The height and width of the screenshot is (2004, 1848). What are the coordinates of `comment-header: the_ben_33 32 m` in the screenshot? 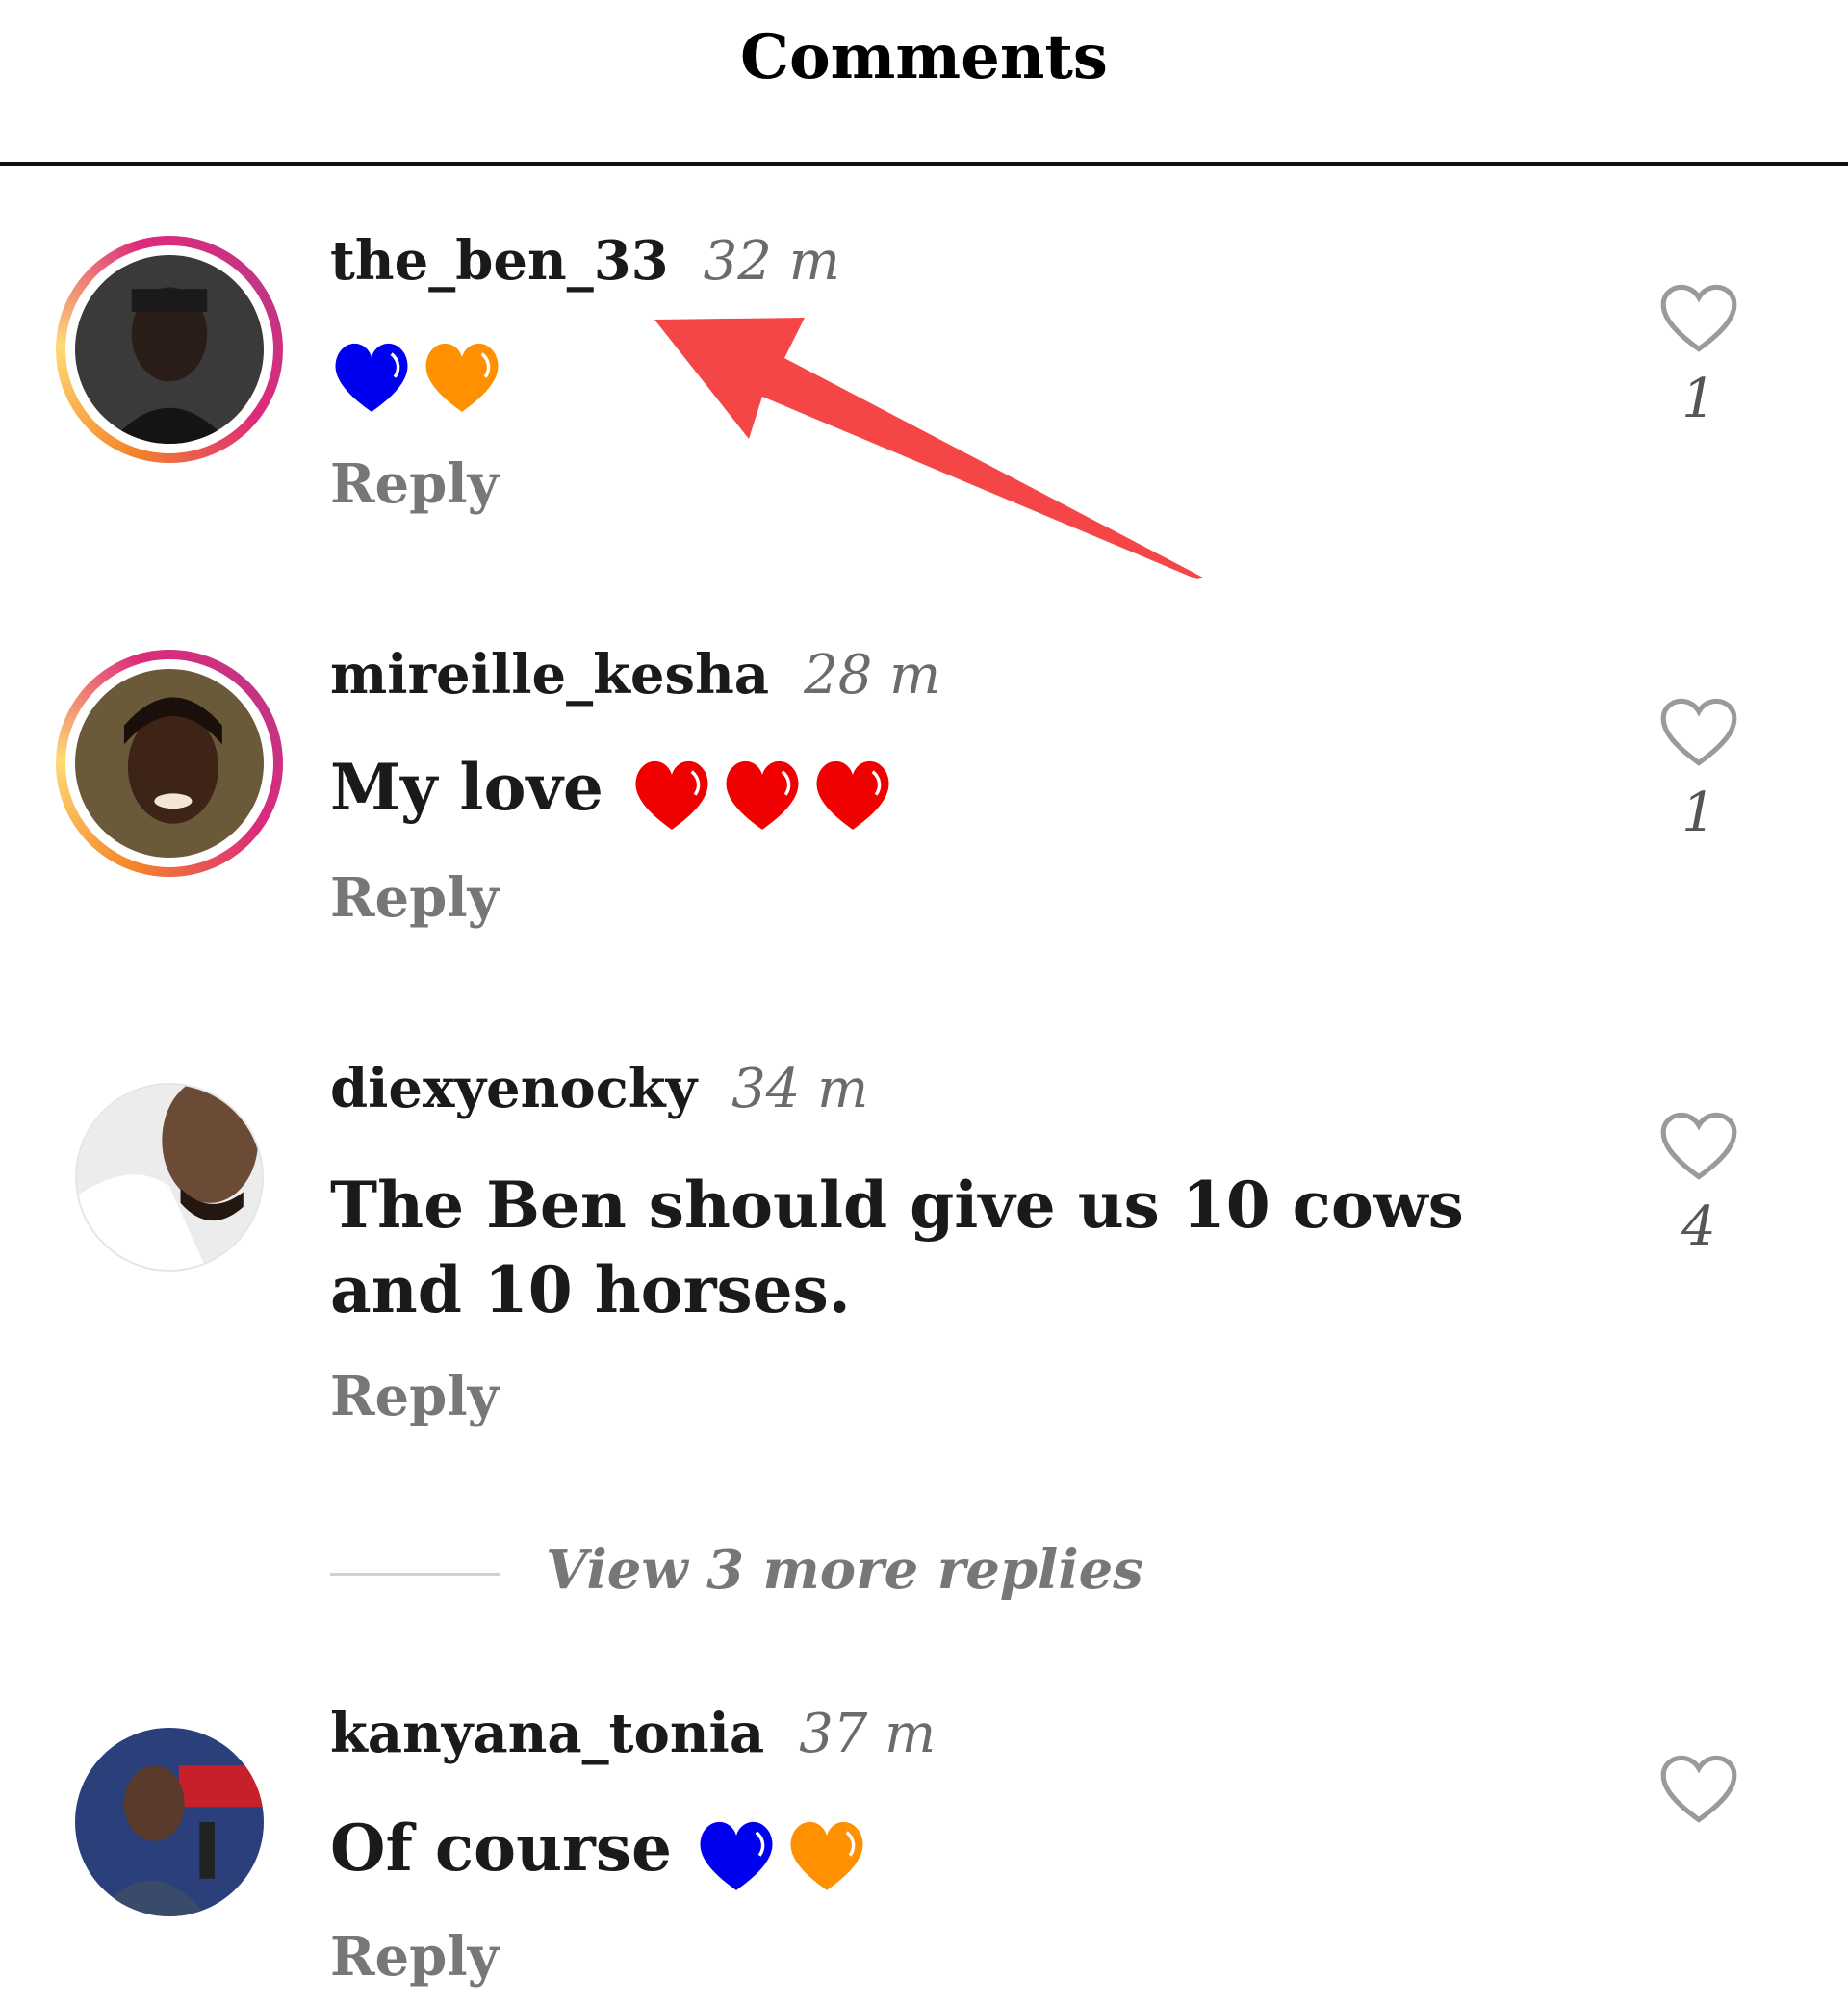 It's located at (585, 261).